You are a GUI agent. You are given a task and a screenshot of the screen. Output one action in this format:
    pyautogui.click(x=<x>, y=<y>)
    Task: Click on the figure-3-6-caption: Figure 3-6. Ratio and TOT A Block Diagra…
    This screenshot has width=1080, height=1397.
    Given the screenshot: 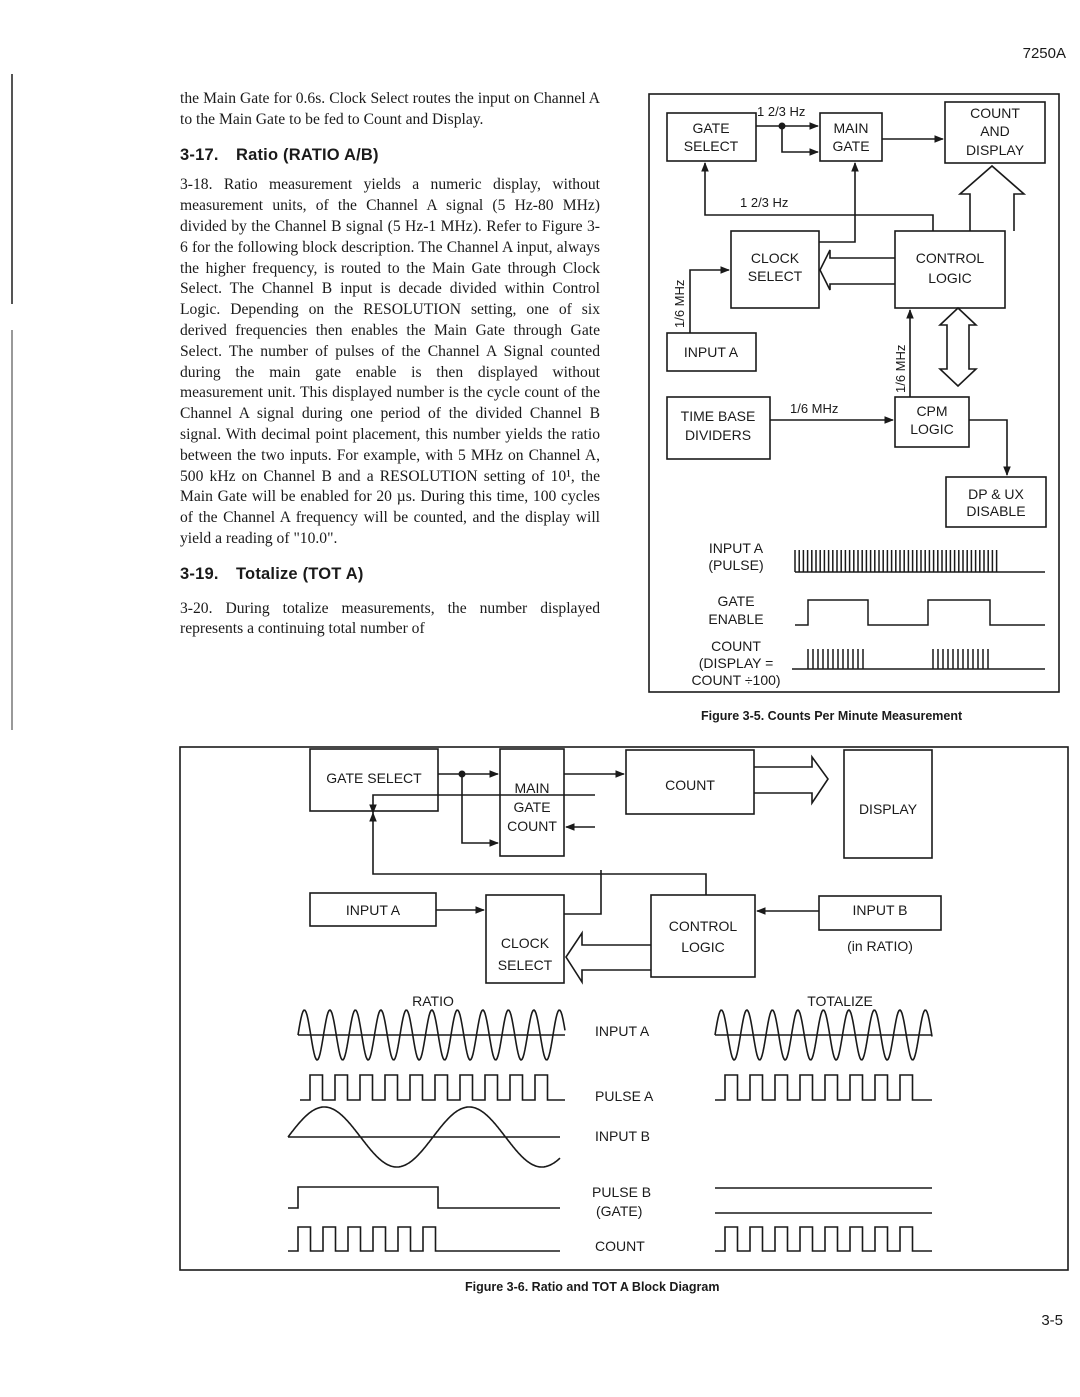 What is the action you would take?
    pyautogui.click(x=592, y=1287)
    